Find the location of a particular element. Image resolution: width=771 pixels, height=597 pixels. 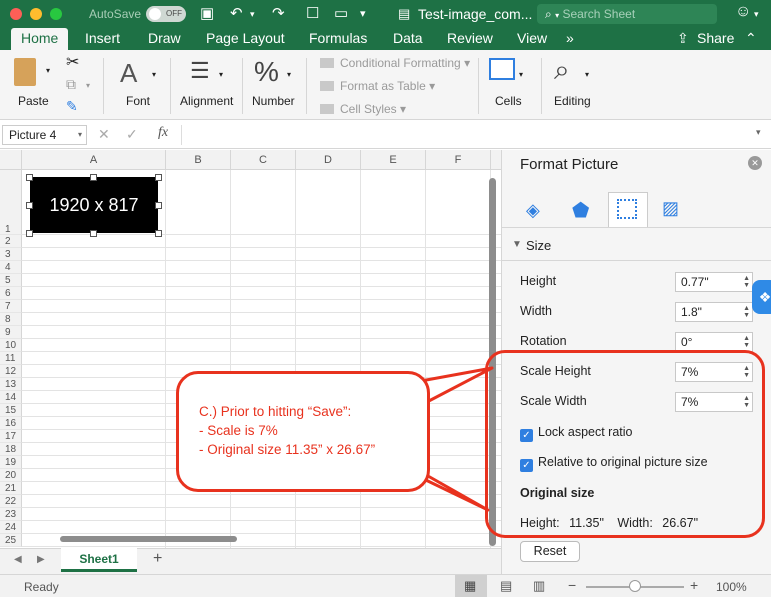

tab-review: Review is located at coordinates (470, 38).